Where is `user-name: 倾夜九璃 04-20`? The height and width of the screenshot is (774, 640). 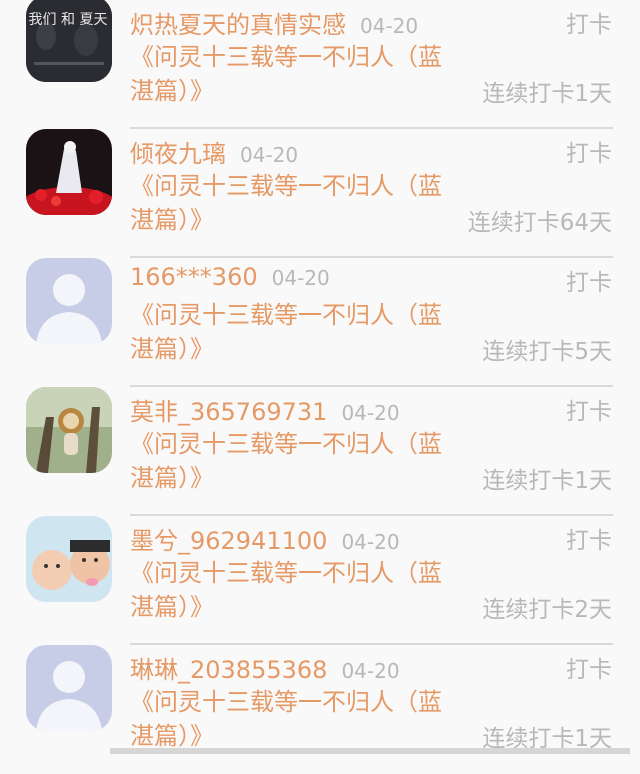 user-name: 倾夜九璃 04-20 is located at coordinates (214, 151).